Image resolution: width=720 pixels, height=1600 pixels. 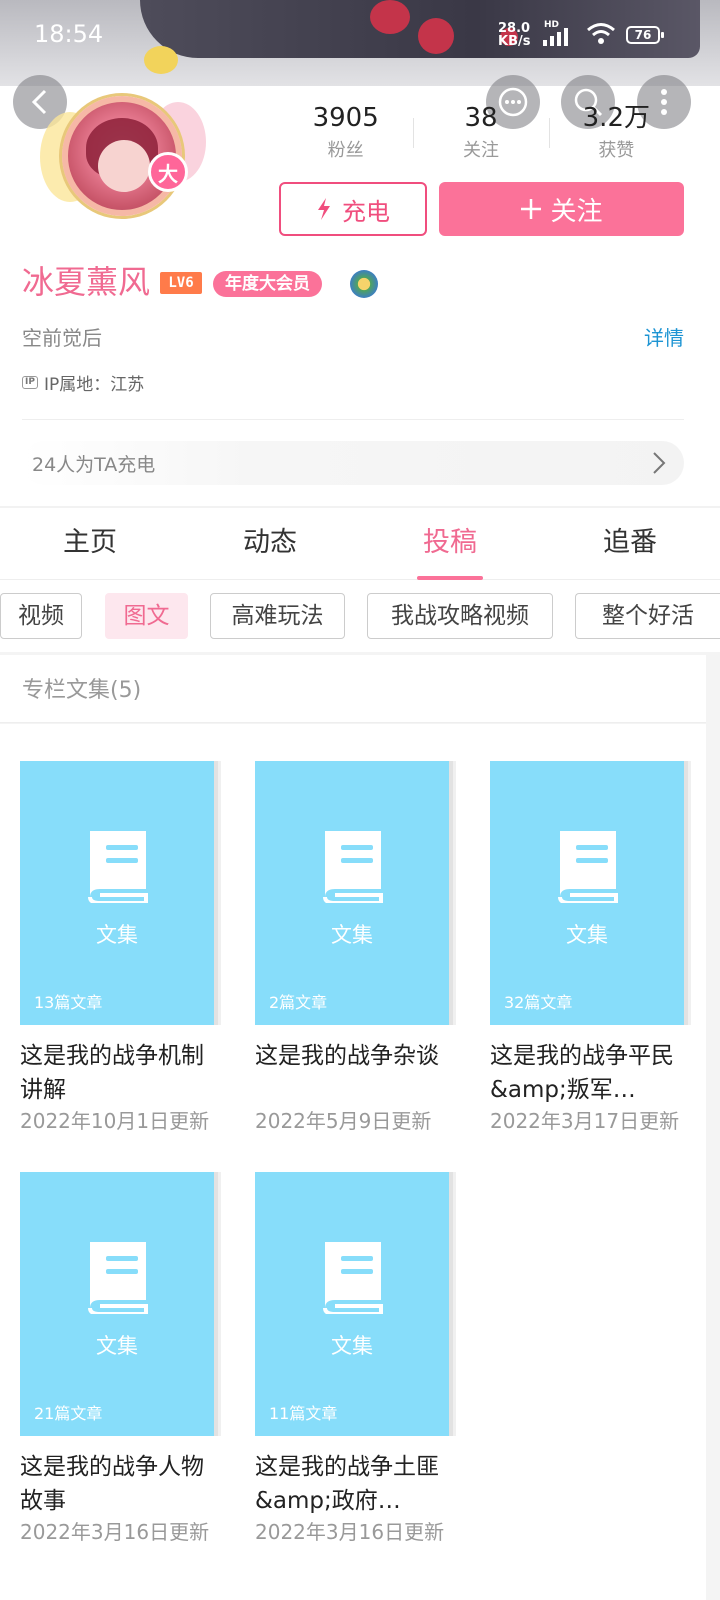 What do you see at coordinates (531, 209) in the screenshot?
I see `plus-icon` at bounding box center [531, 209].